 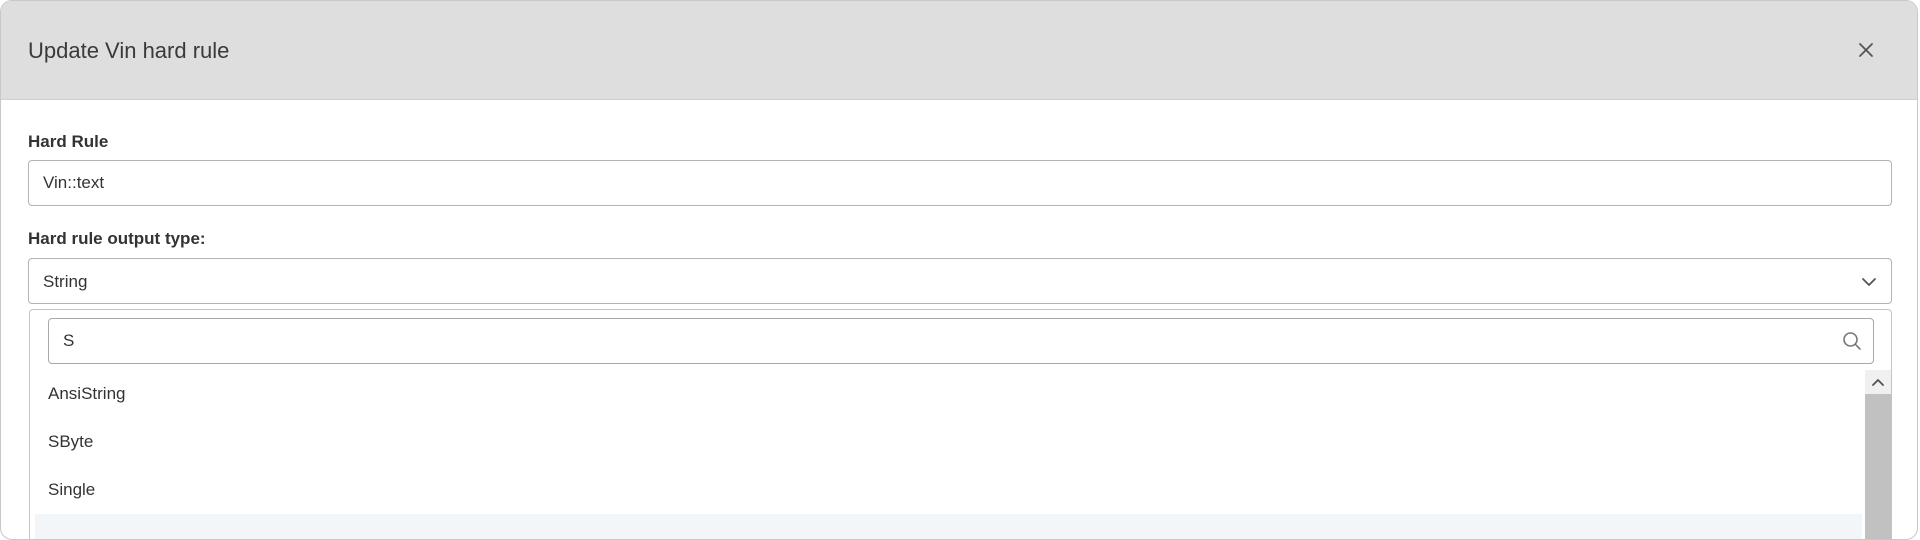 I want to click on close-button, so click(x=1866, y=50).